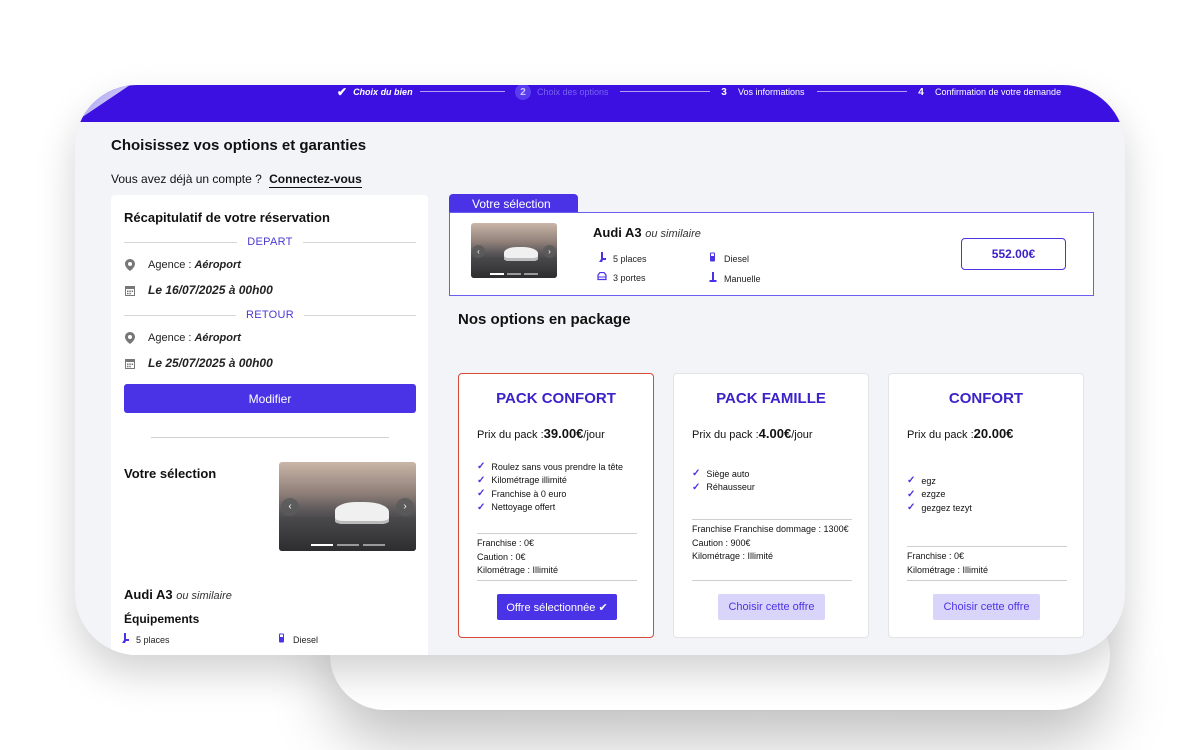 This screenshot has width=1200, height=750. I want to click on selected-offer-button: Offre sélectionnée ✔, so click(557, 607).